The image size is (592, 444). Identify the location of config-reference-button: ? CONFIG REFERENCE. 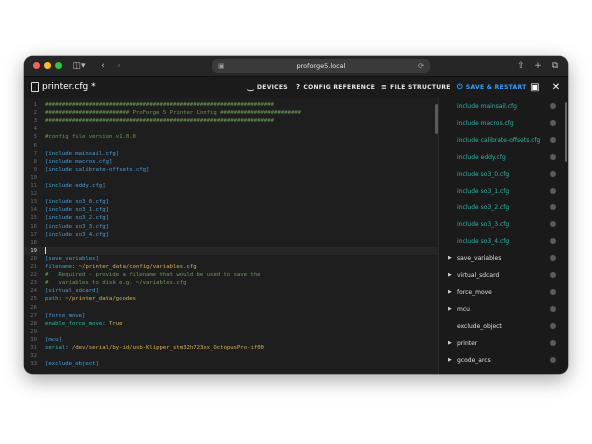
(335, 87).